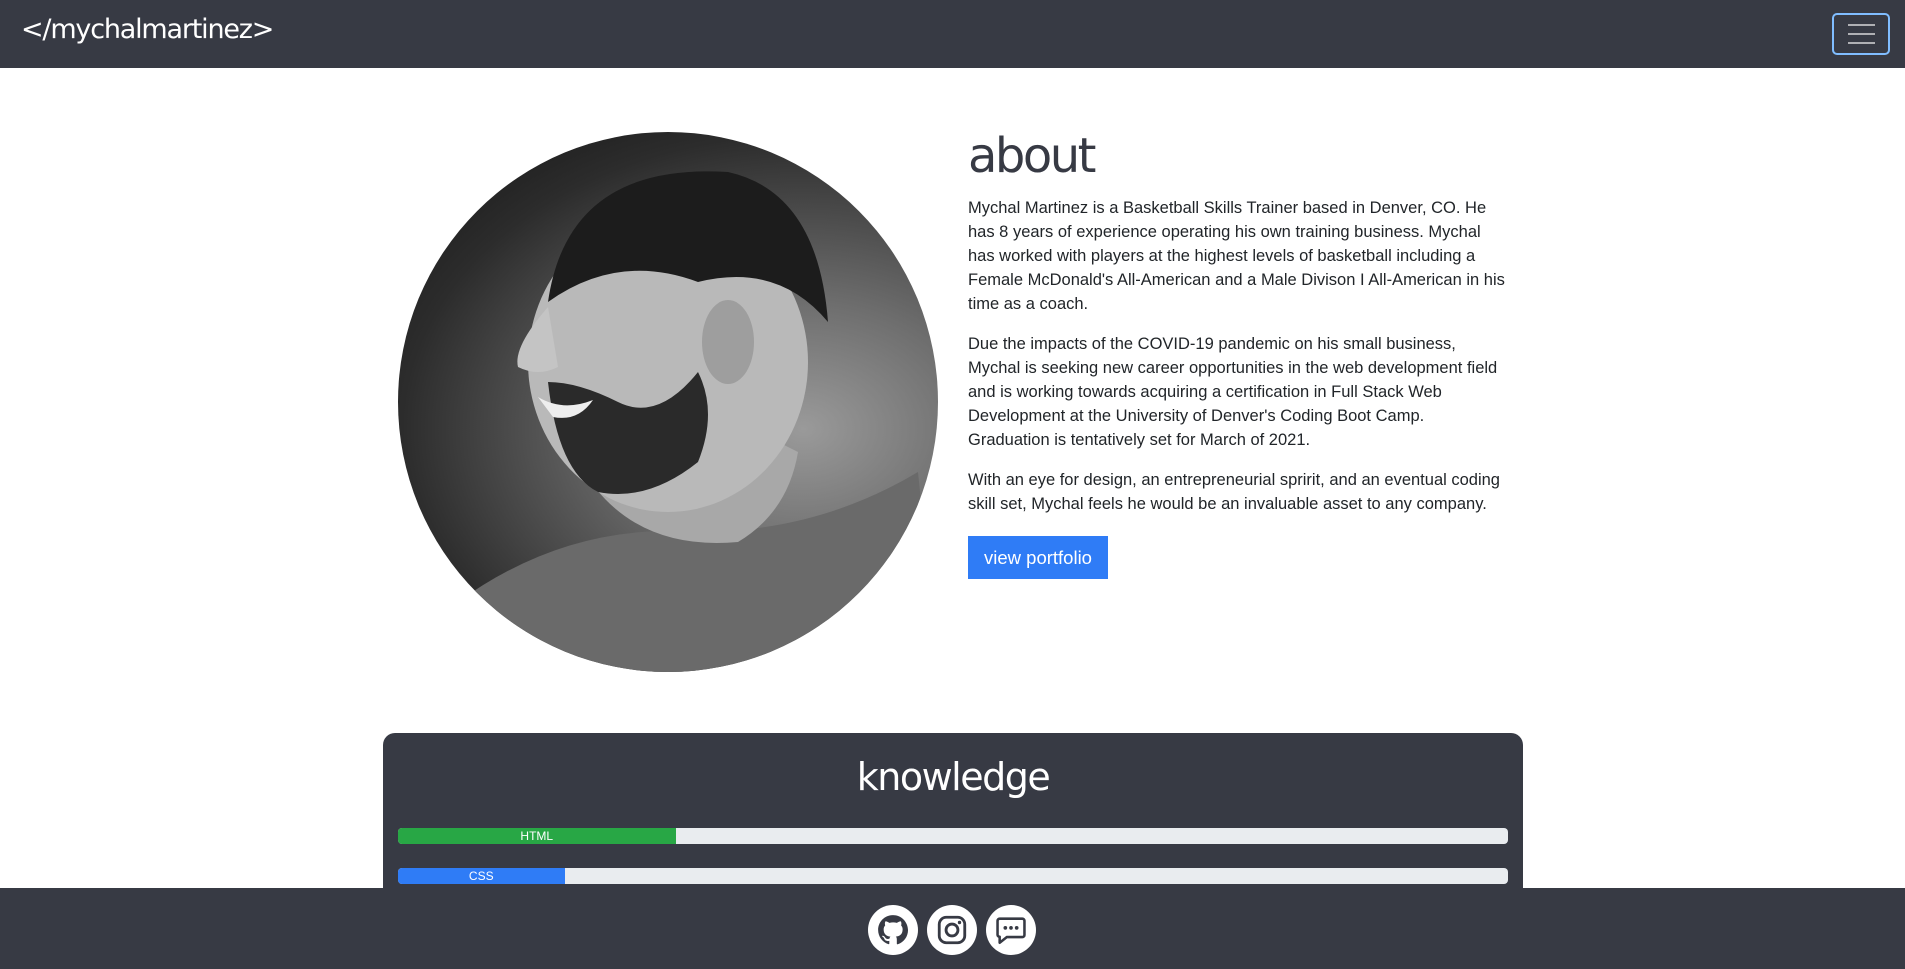 This screenshot has height=969, width=1905. I want to click on brand-logo: </mychalmartinez>, so click(147, 29).